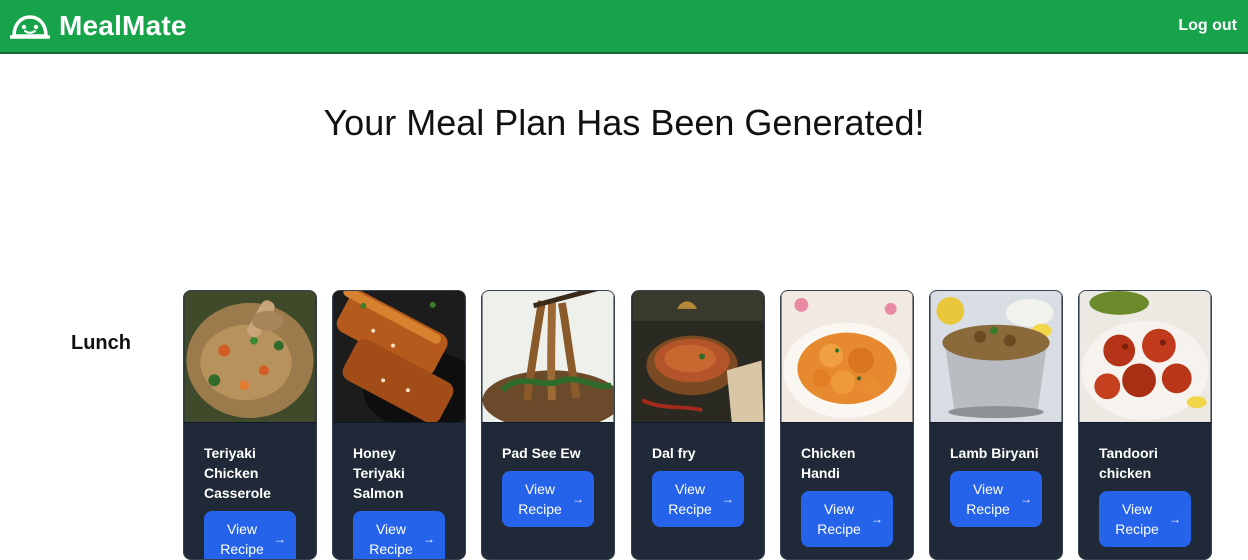 This screenshot has height=560, width=1248. Describe the element at coordinates (379, 473) in the screenshot. I see `recipe-name: Honey Teriyaki Salmon` at that location.